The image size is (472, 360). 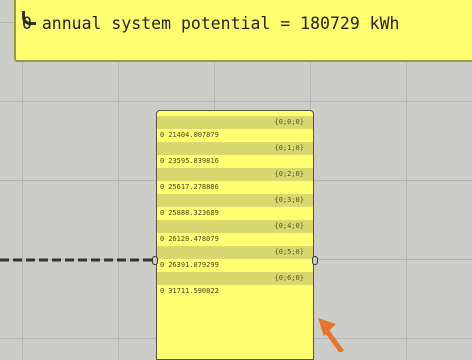 I want to click on list-path-label: {0;5;0}, so click(x=235, y=252).